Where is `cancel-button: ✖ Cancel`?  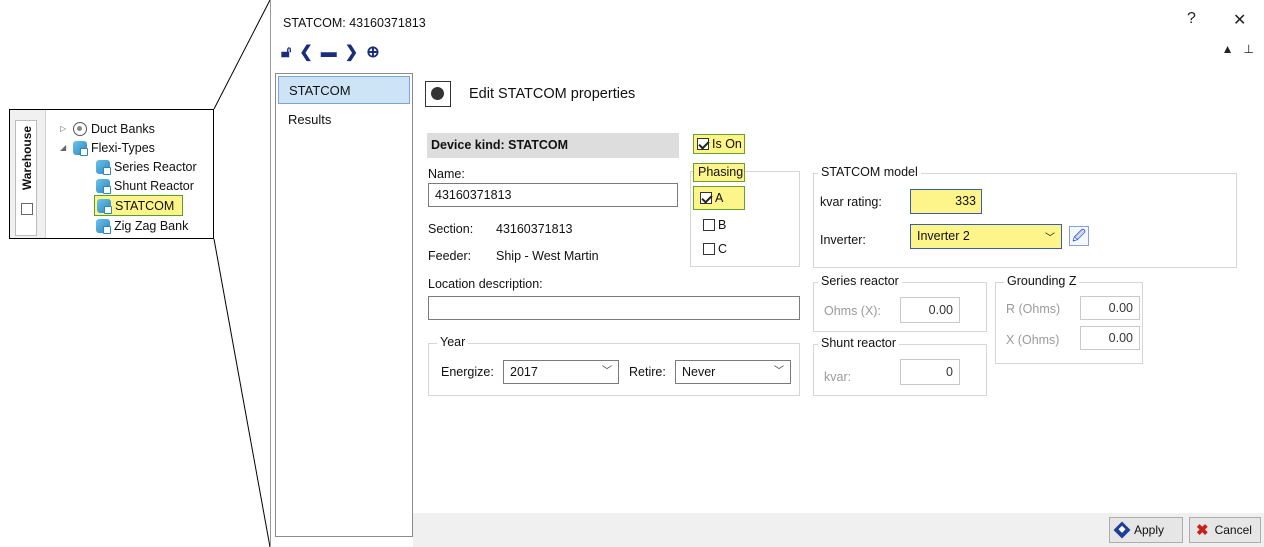
cancel-button: ✖ Cancel is located at coordinates (1225, 530).